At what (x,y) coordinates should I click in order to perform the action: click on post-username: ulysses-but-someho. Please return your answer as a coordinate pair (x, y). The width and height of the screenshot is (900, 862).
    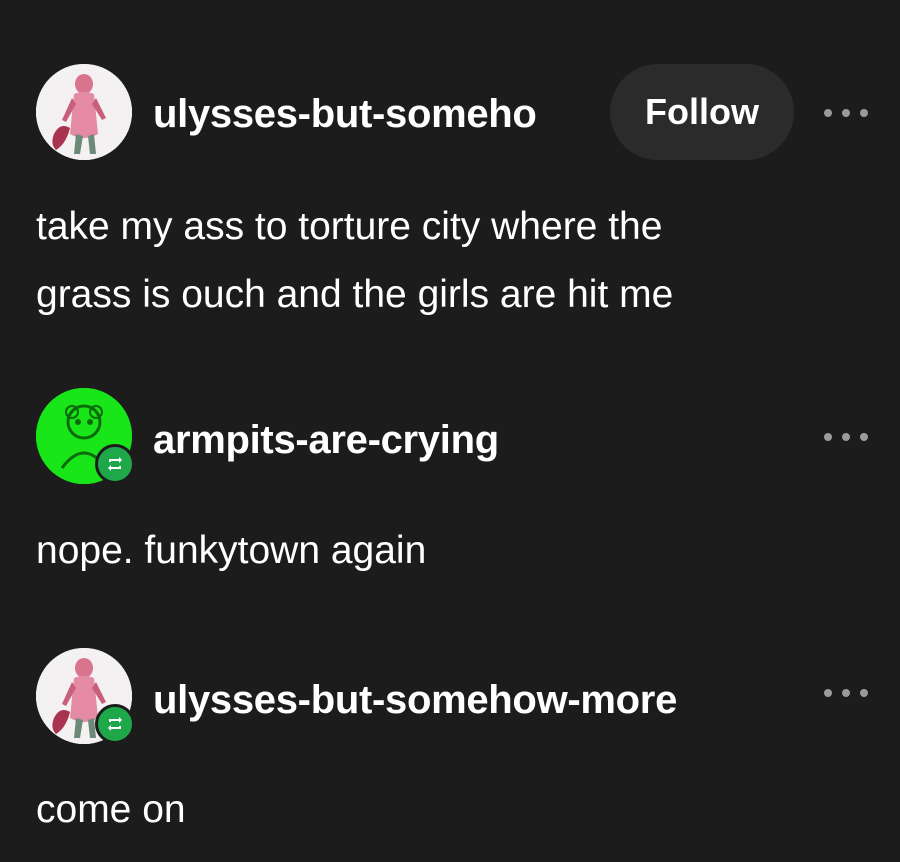
    Looking at the image, I should click on (373, 114).